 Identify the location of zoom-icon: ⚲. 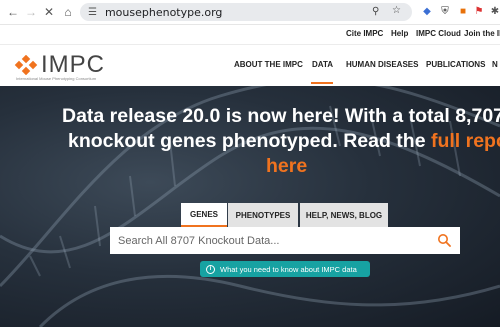
(375, 11).